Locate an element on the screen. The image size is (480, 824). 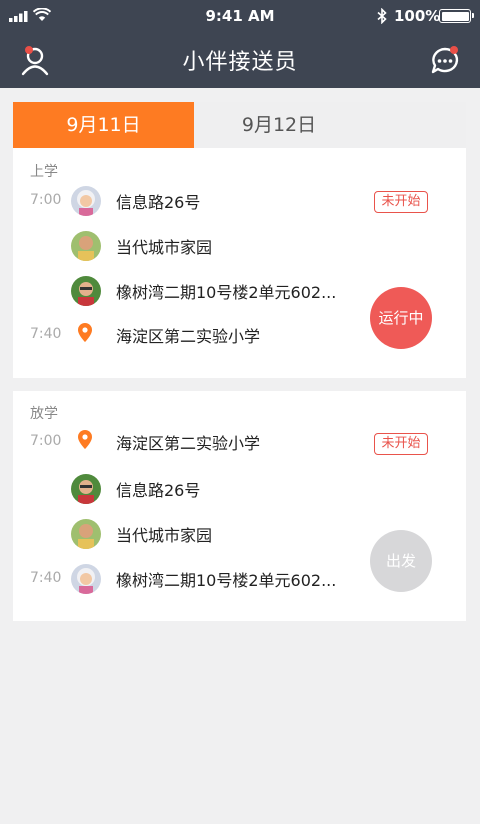
tab-sep-12: 9月12日 is located at coordinates (279, 125).